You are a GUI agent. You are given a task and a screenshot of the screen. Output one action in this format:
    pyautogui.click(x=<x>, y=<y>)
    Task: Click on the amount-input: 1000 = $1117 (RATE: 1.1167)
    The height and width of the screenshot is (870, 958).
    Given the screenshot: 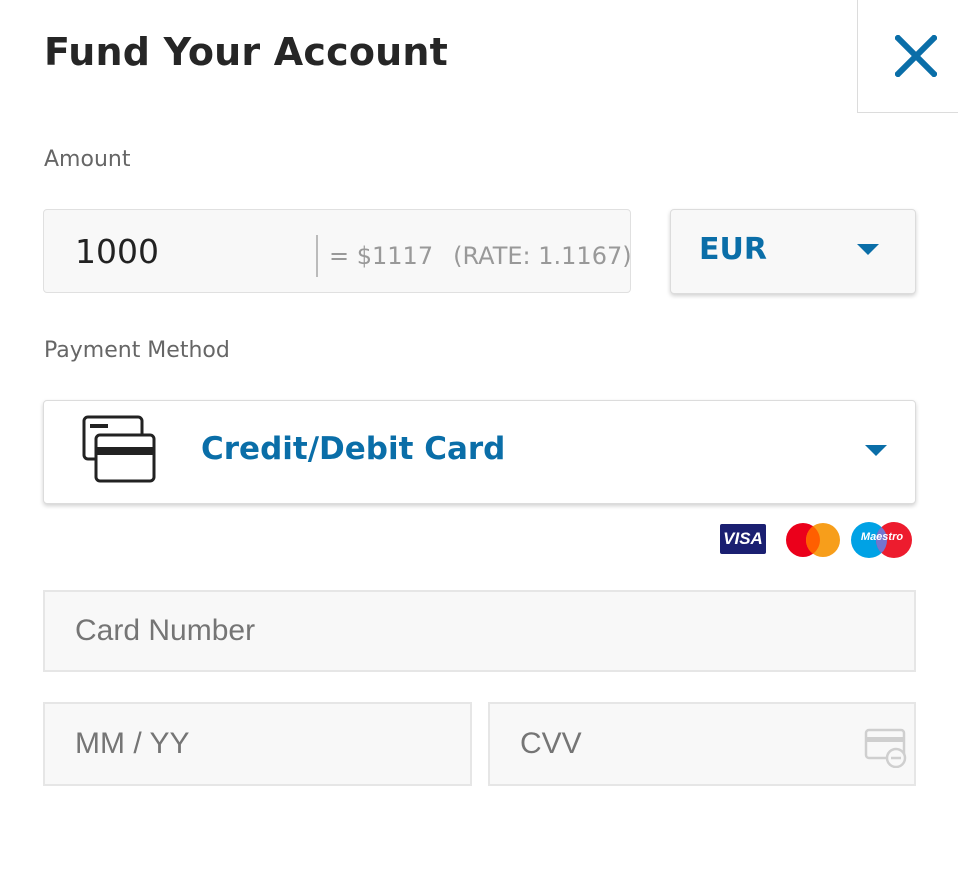 What is the action you would take?
    pyautogui.click(x=337, y=251)
    